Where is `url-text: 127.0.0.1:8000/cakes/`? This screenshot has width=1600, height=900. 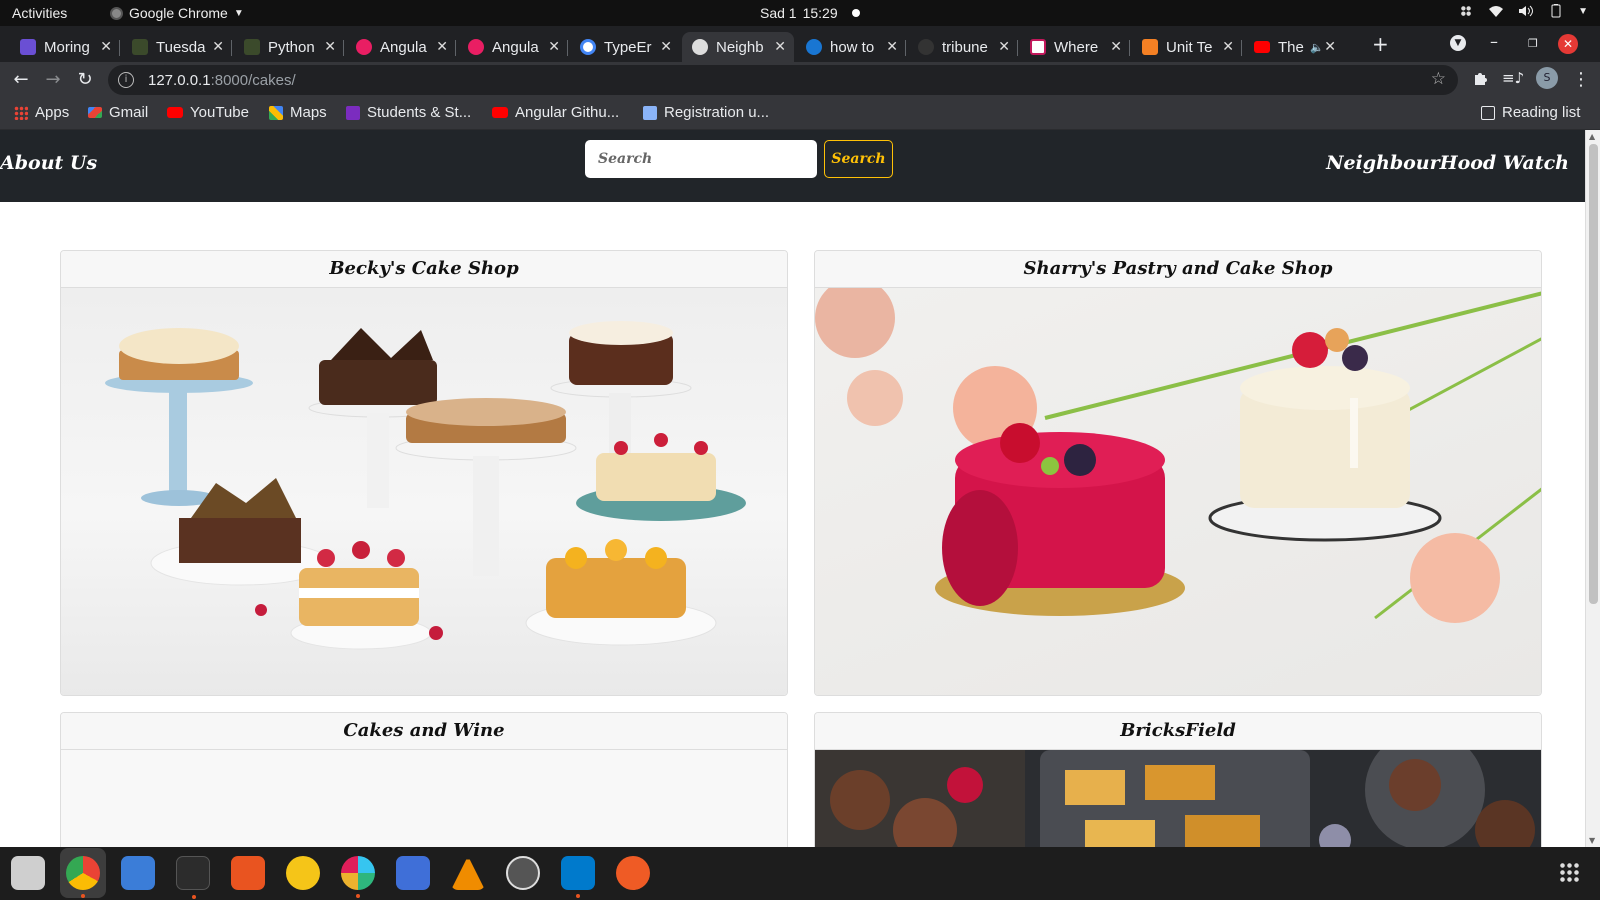 url-text: 127.0.0.1:8000/cakes/ is located at coordinates (222, 80).